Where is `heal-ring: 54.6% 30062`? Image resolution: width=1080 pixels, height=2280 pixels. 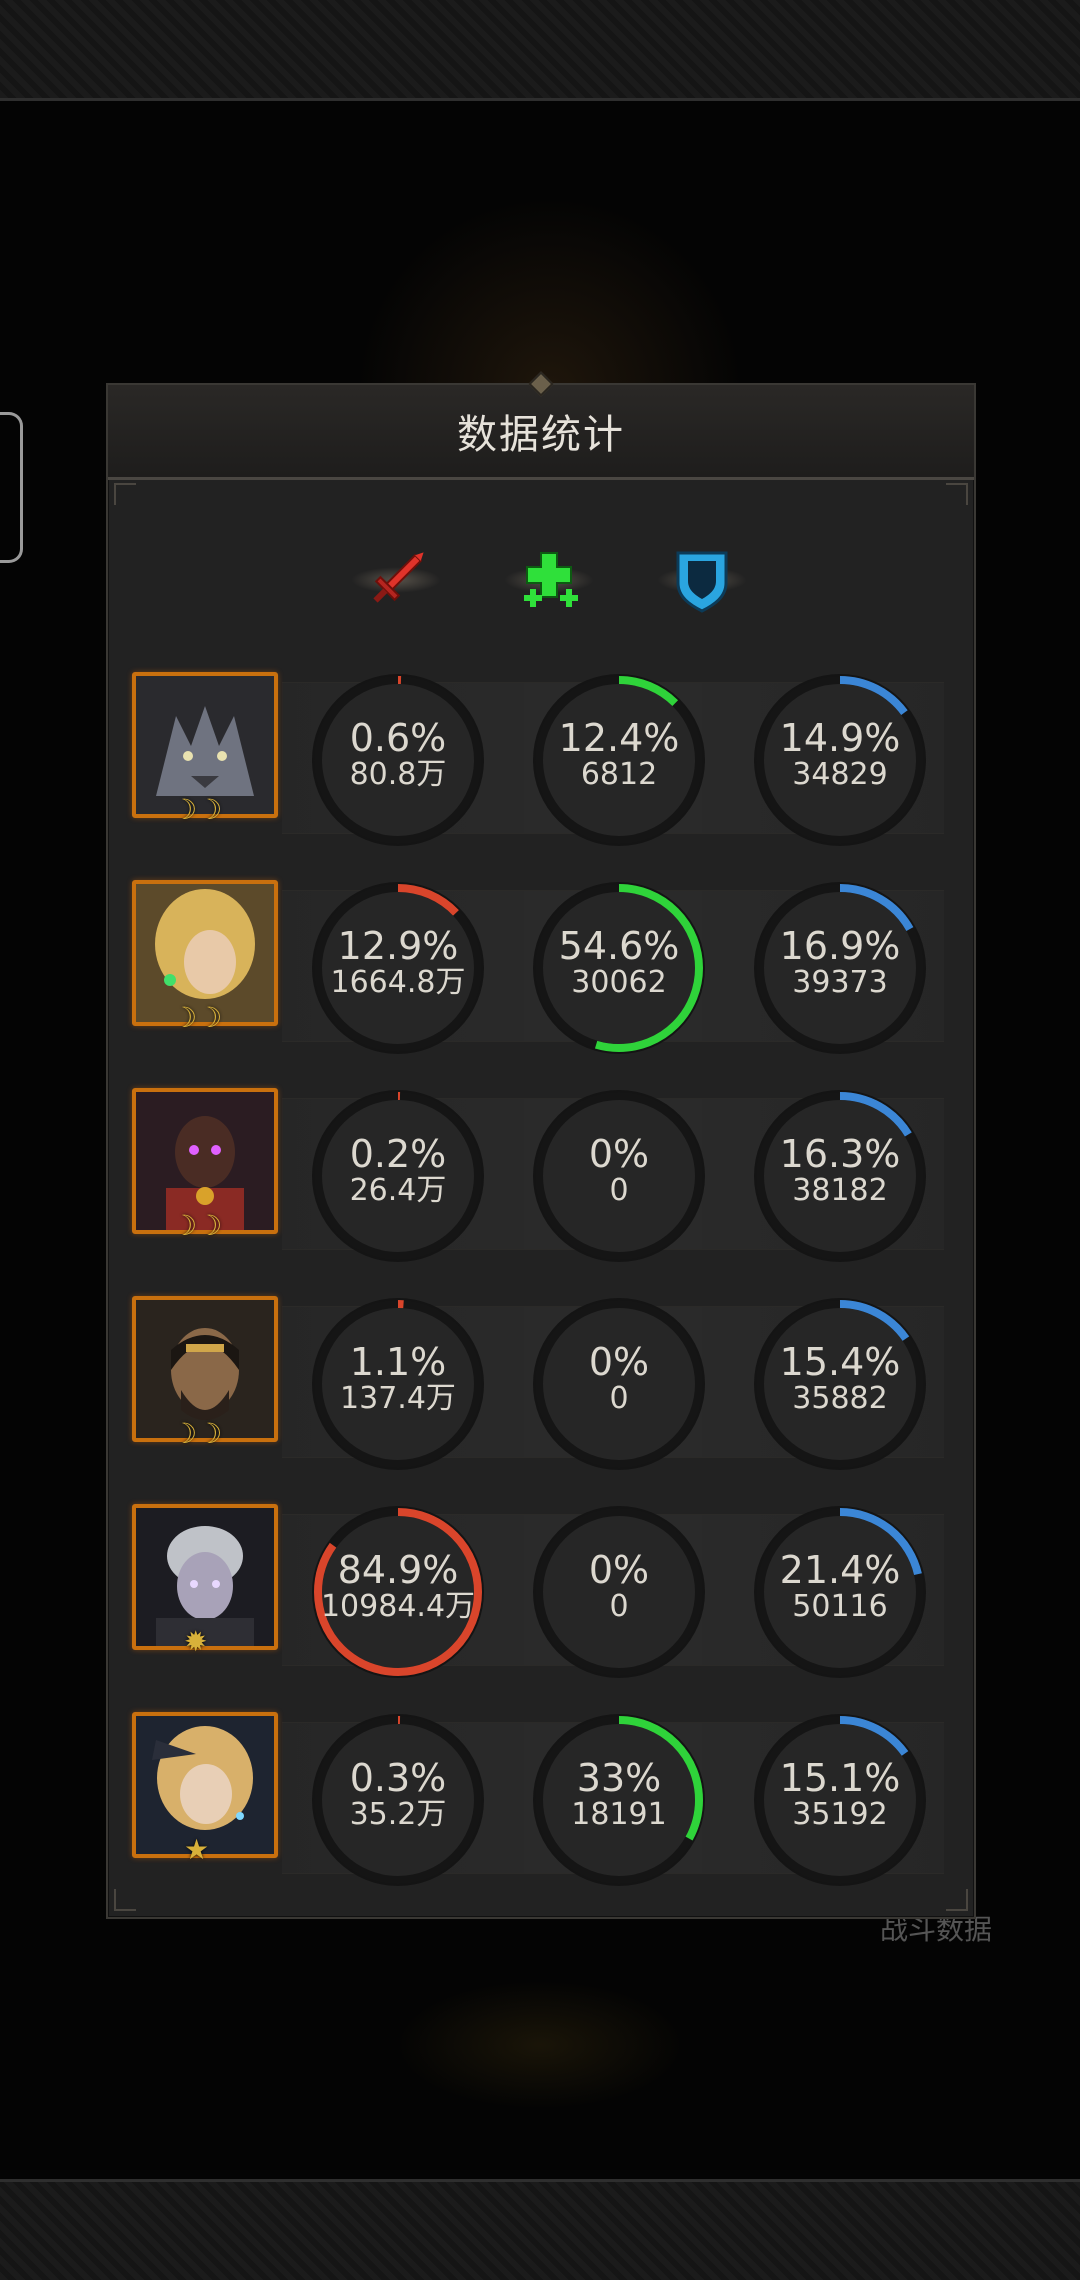
heal-ring: 54.6% 30062 is located at coordinates (619, 968).